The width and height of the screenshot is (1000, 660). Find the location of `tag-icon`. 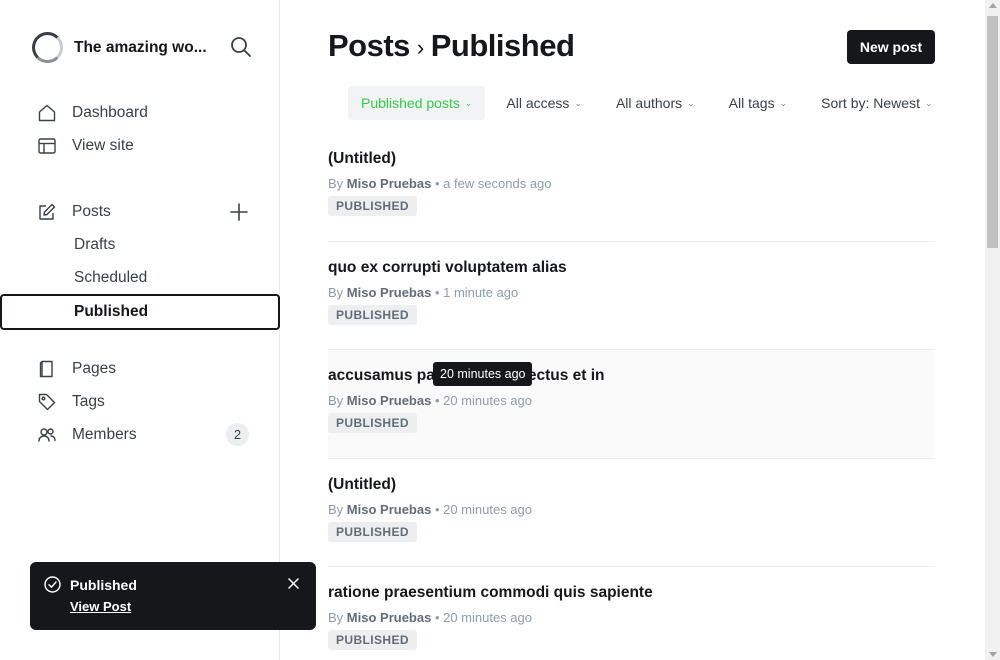

tag-icon is located at coordinates (47, 401).